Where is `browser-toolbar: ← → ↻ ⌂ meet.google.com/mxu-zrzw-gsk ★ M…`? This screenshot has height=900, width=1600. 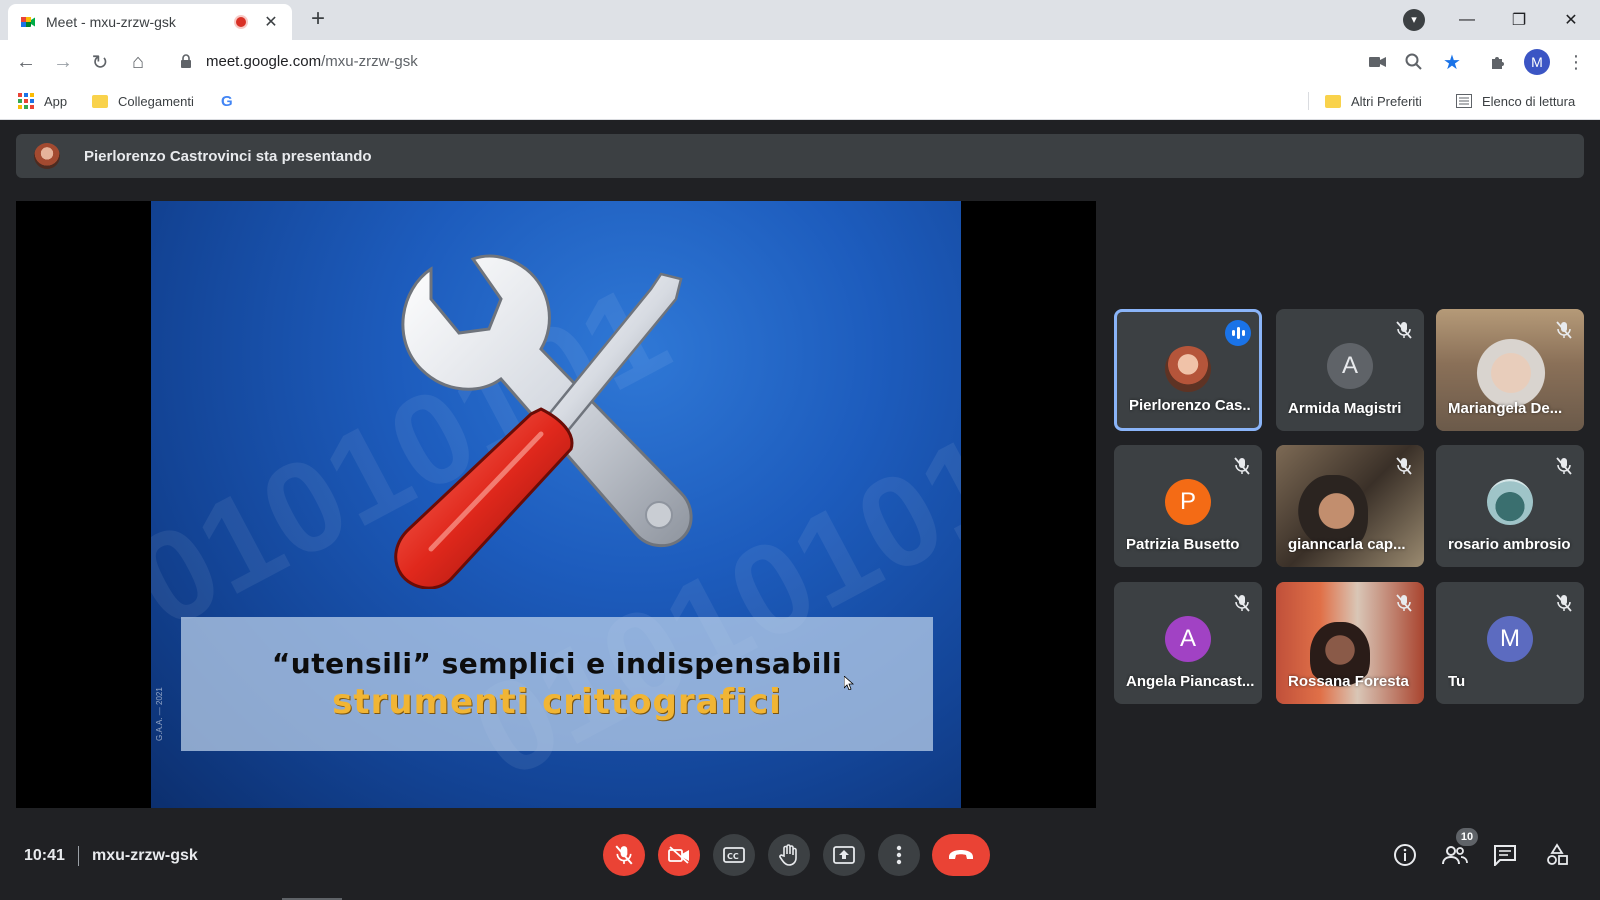
browser-toolbar: ← → ↻ ⌂ meet.google.com/mxu-zrzw-gsk ★ M… is located at coordinates (800, 61).